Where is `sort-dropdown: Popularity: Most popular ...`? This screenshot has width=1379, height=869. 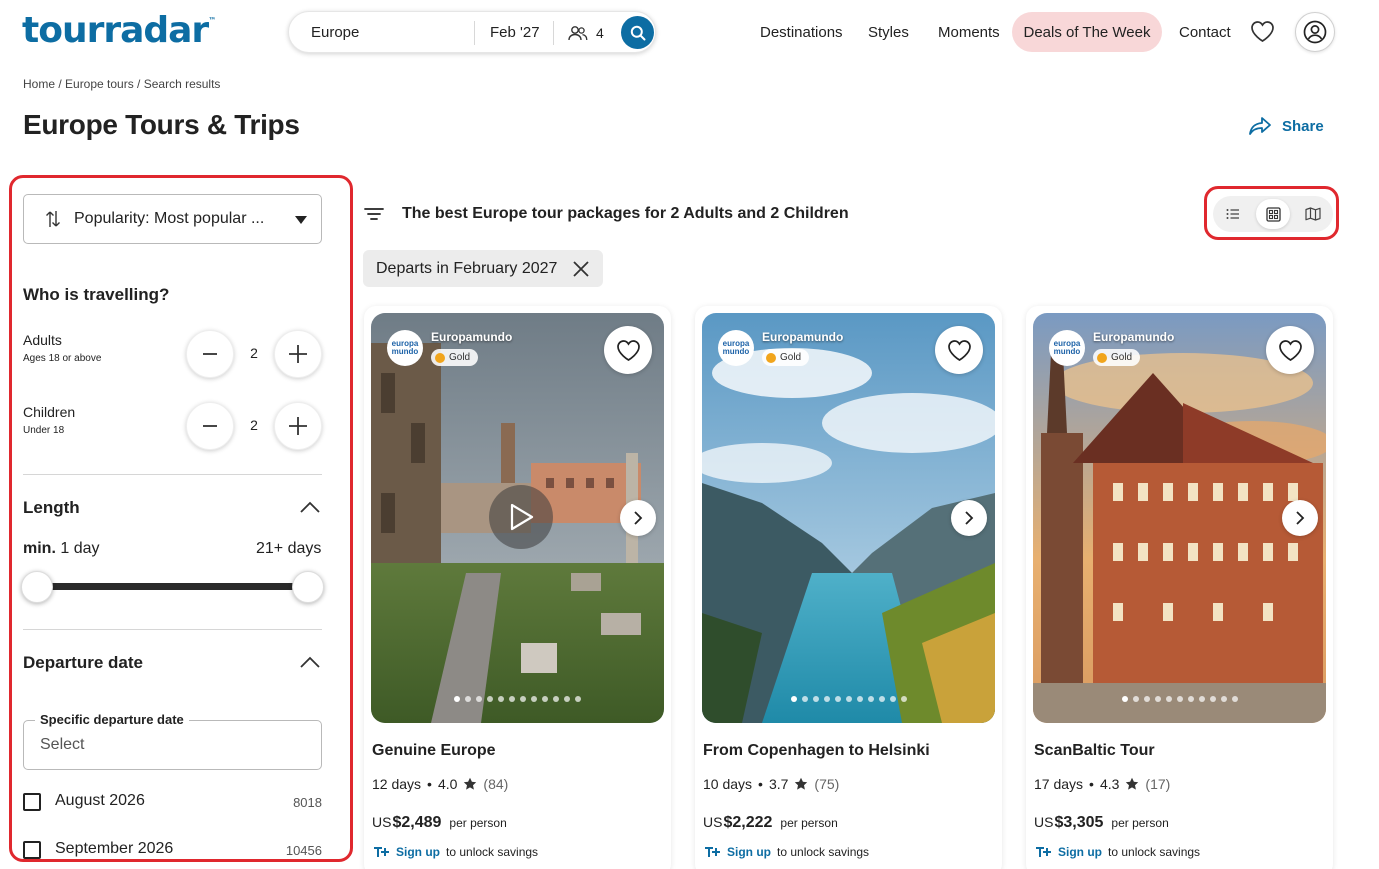 sort-dropdown: Popularity: Most popular ... is located at coordinates (172, 219).